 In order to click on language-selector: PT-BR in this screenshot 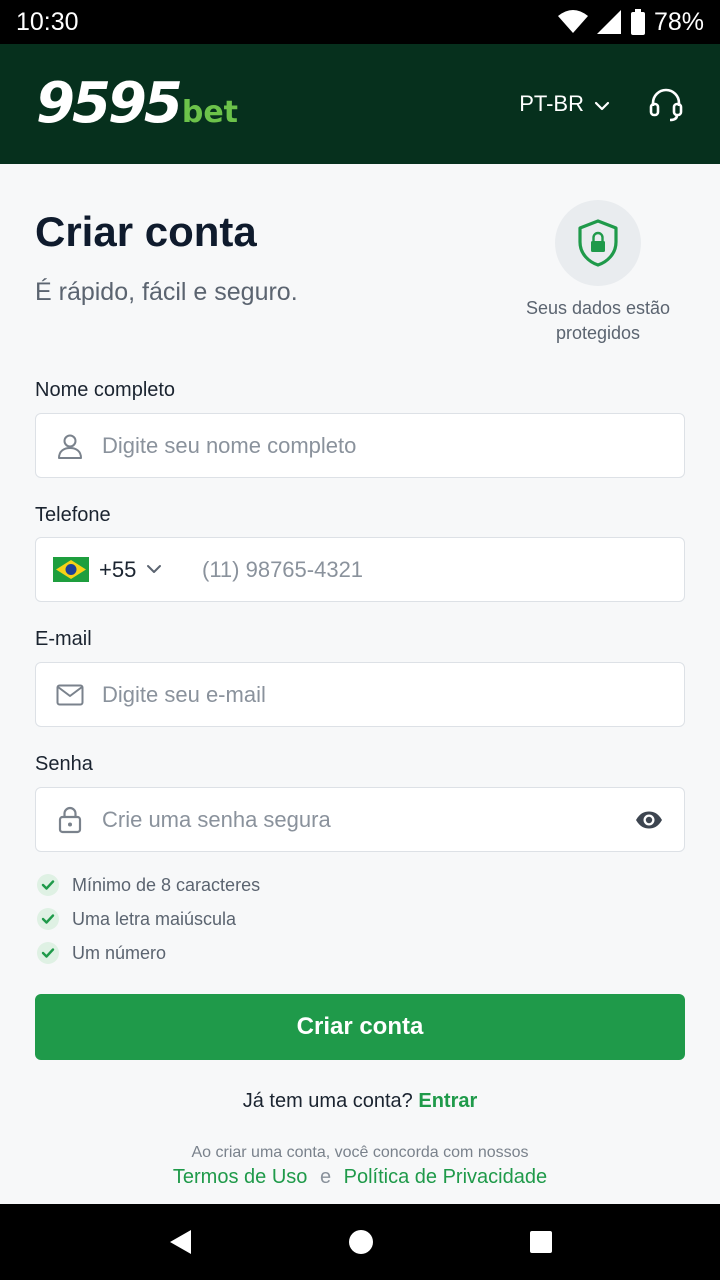, I will do `click(564, 104)`.